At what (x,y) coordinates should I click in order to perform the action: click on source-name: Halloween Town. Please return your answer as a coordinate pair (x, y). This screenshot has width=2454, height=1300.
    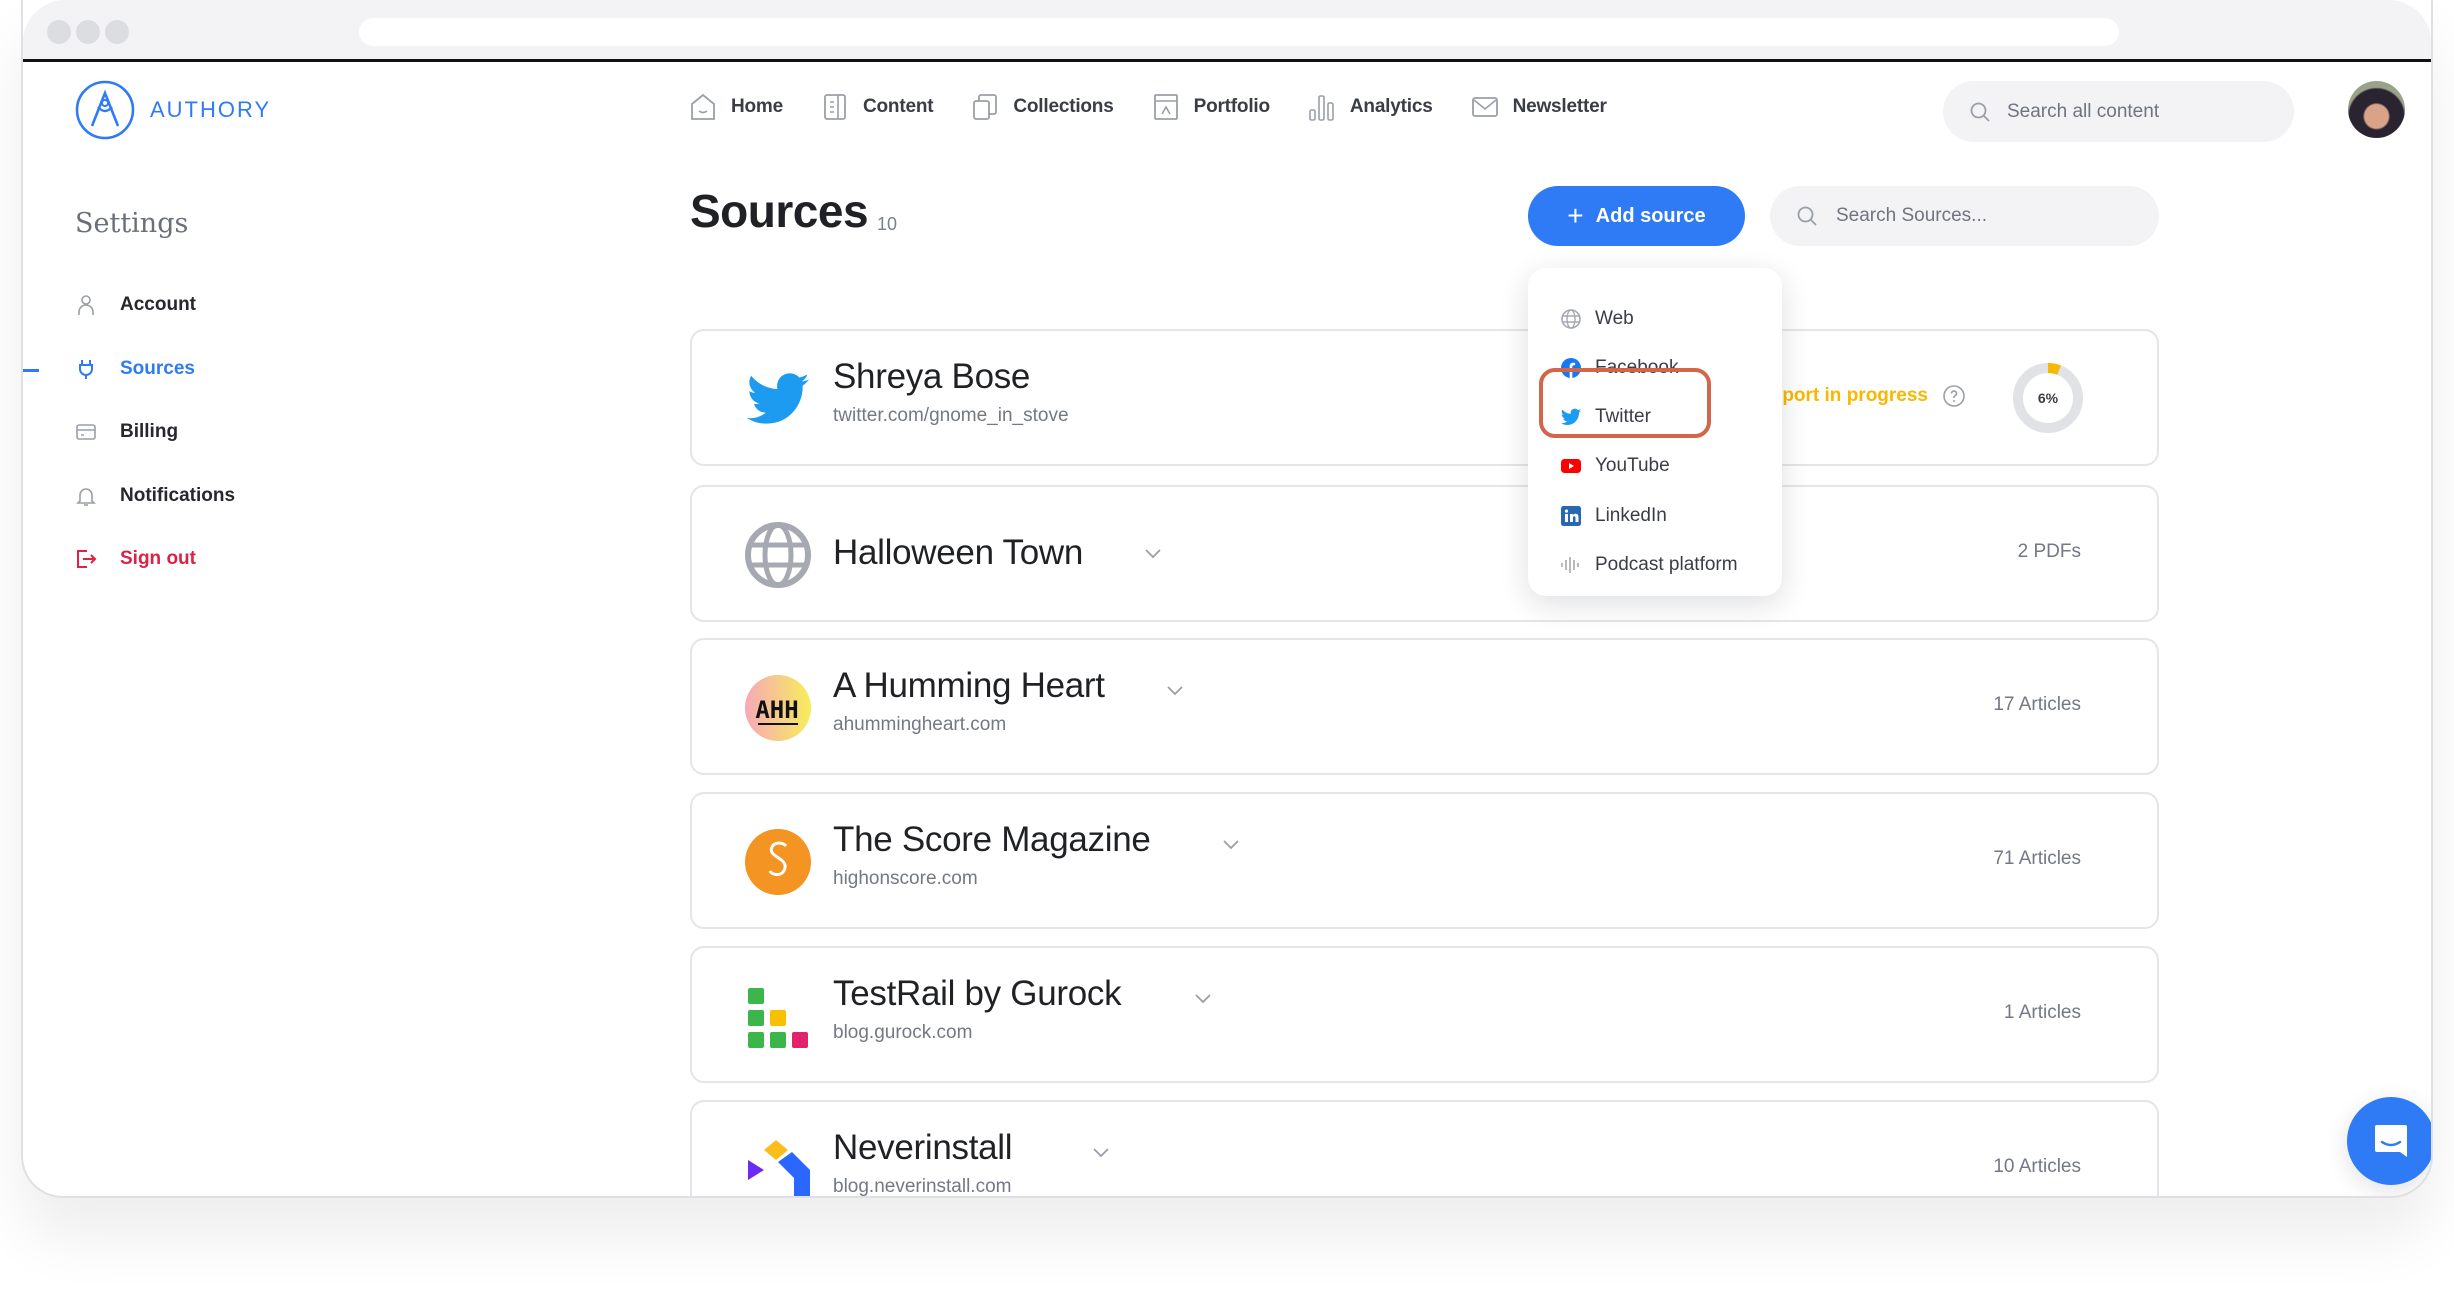
    Looking at the image, I should click on (958, 552).